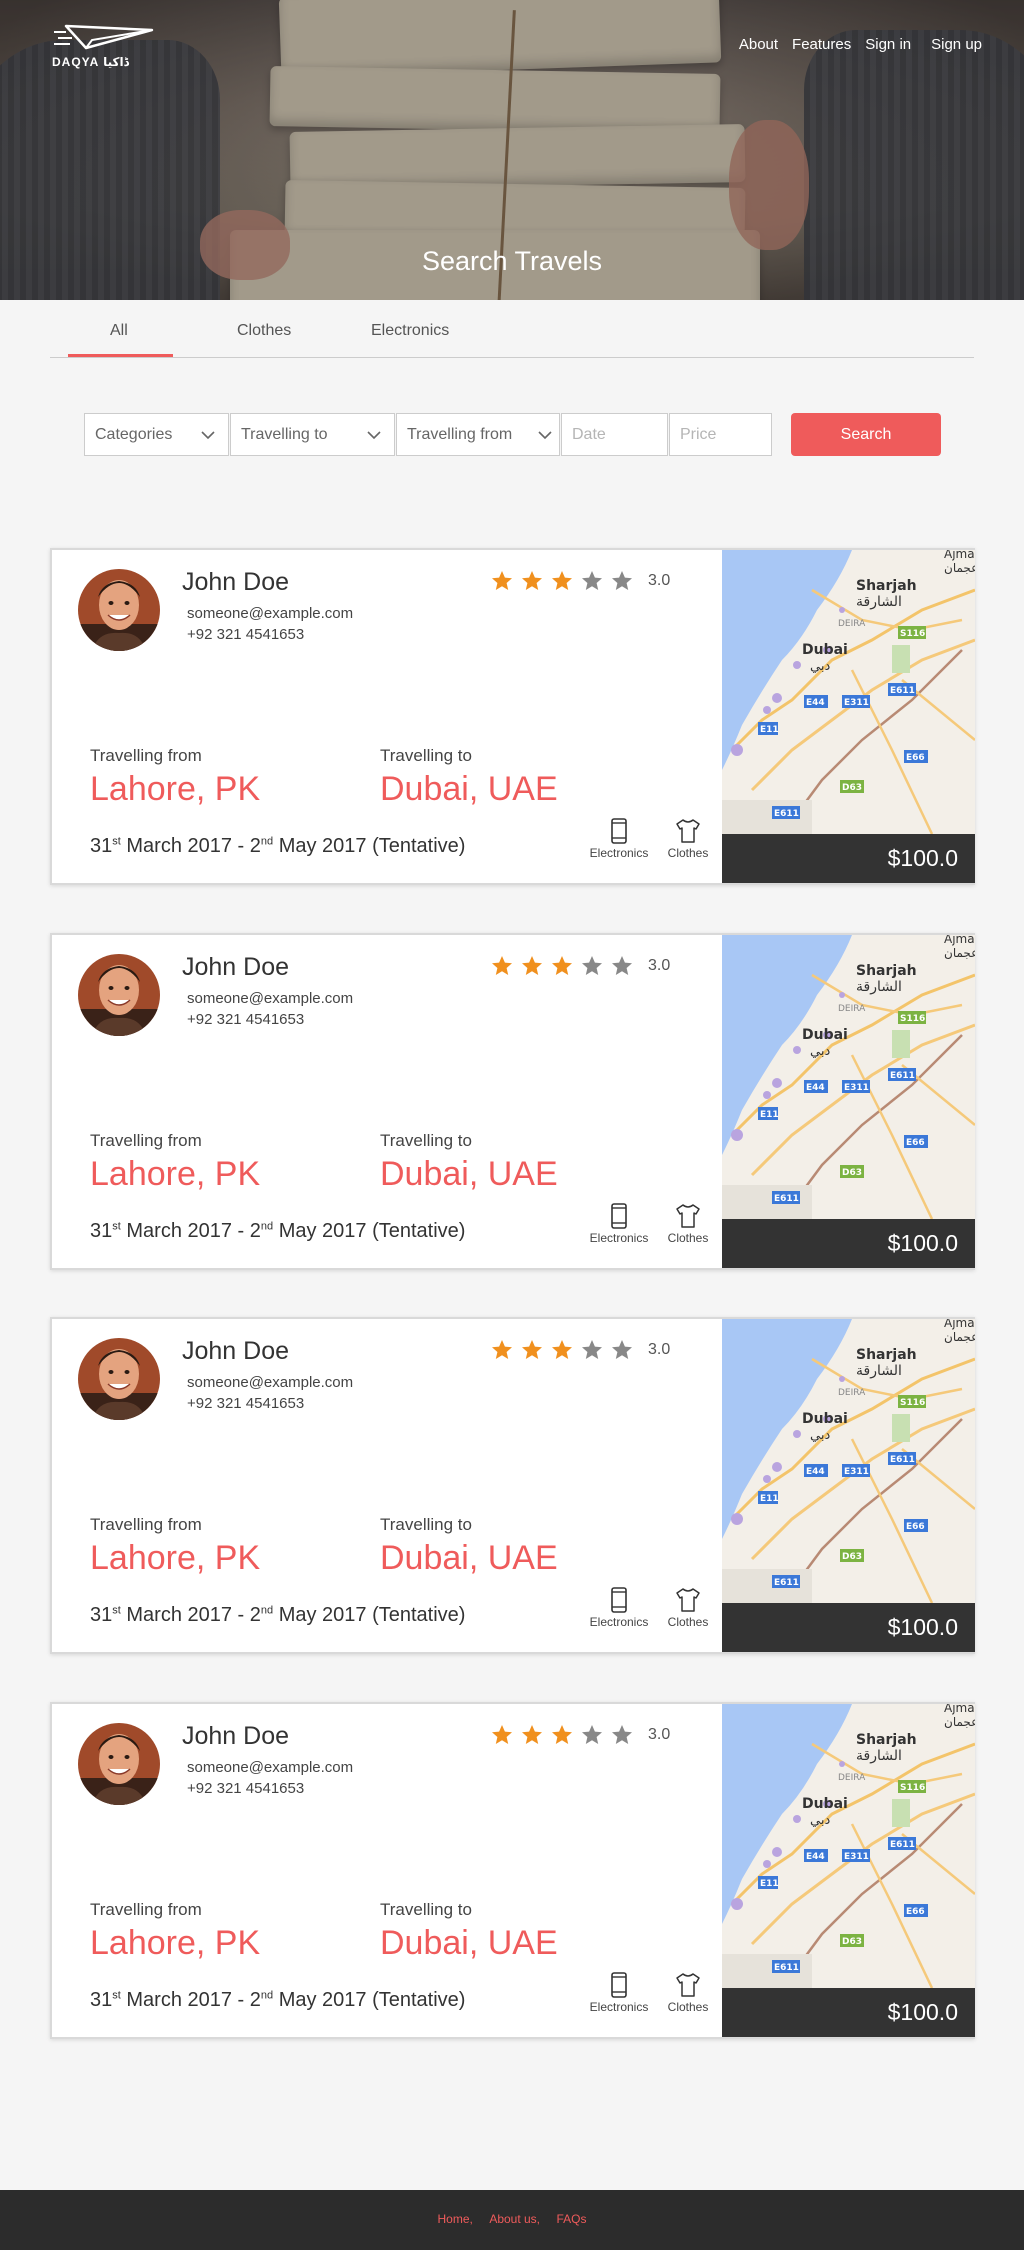 The height and width of the screenshot is (2250, 1024). I want to click on travelling-to-select: Travelling to, so click(312, 434).